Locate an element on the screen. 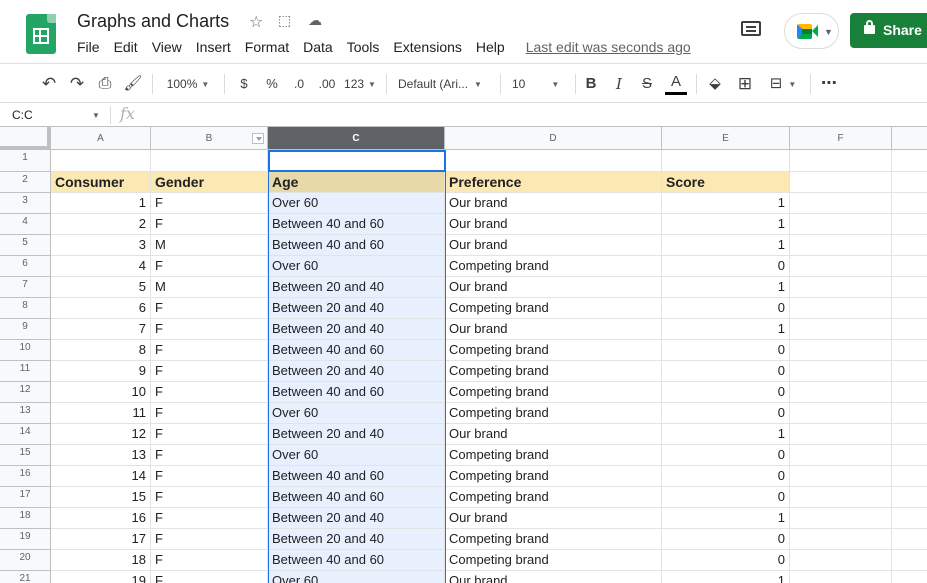  menu-format: Format is located at coordinates (267, 47).